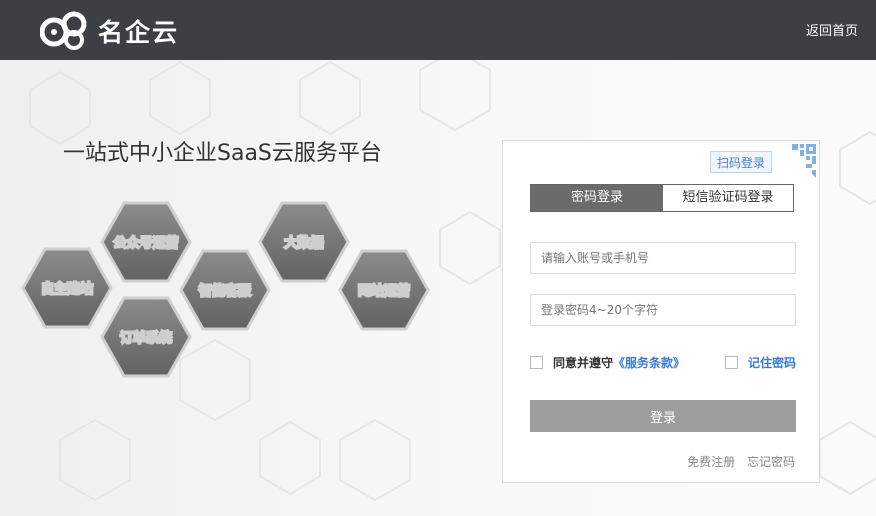 This screenshot has width=876, height=516. I want to click on login-button: 登录, so click(663, 416).